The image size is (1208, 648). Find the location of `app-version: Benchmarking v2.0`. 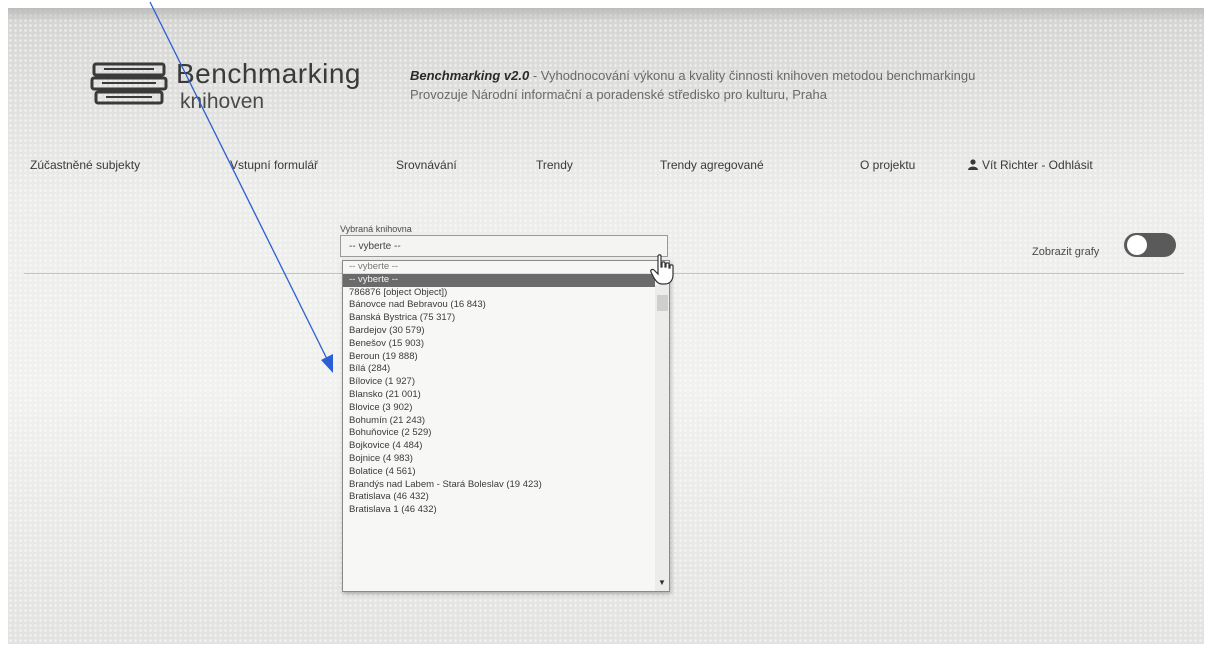

app-version: Benchmarking v2.0 is located at coordinates (470, 75).